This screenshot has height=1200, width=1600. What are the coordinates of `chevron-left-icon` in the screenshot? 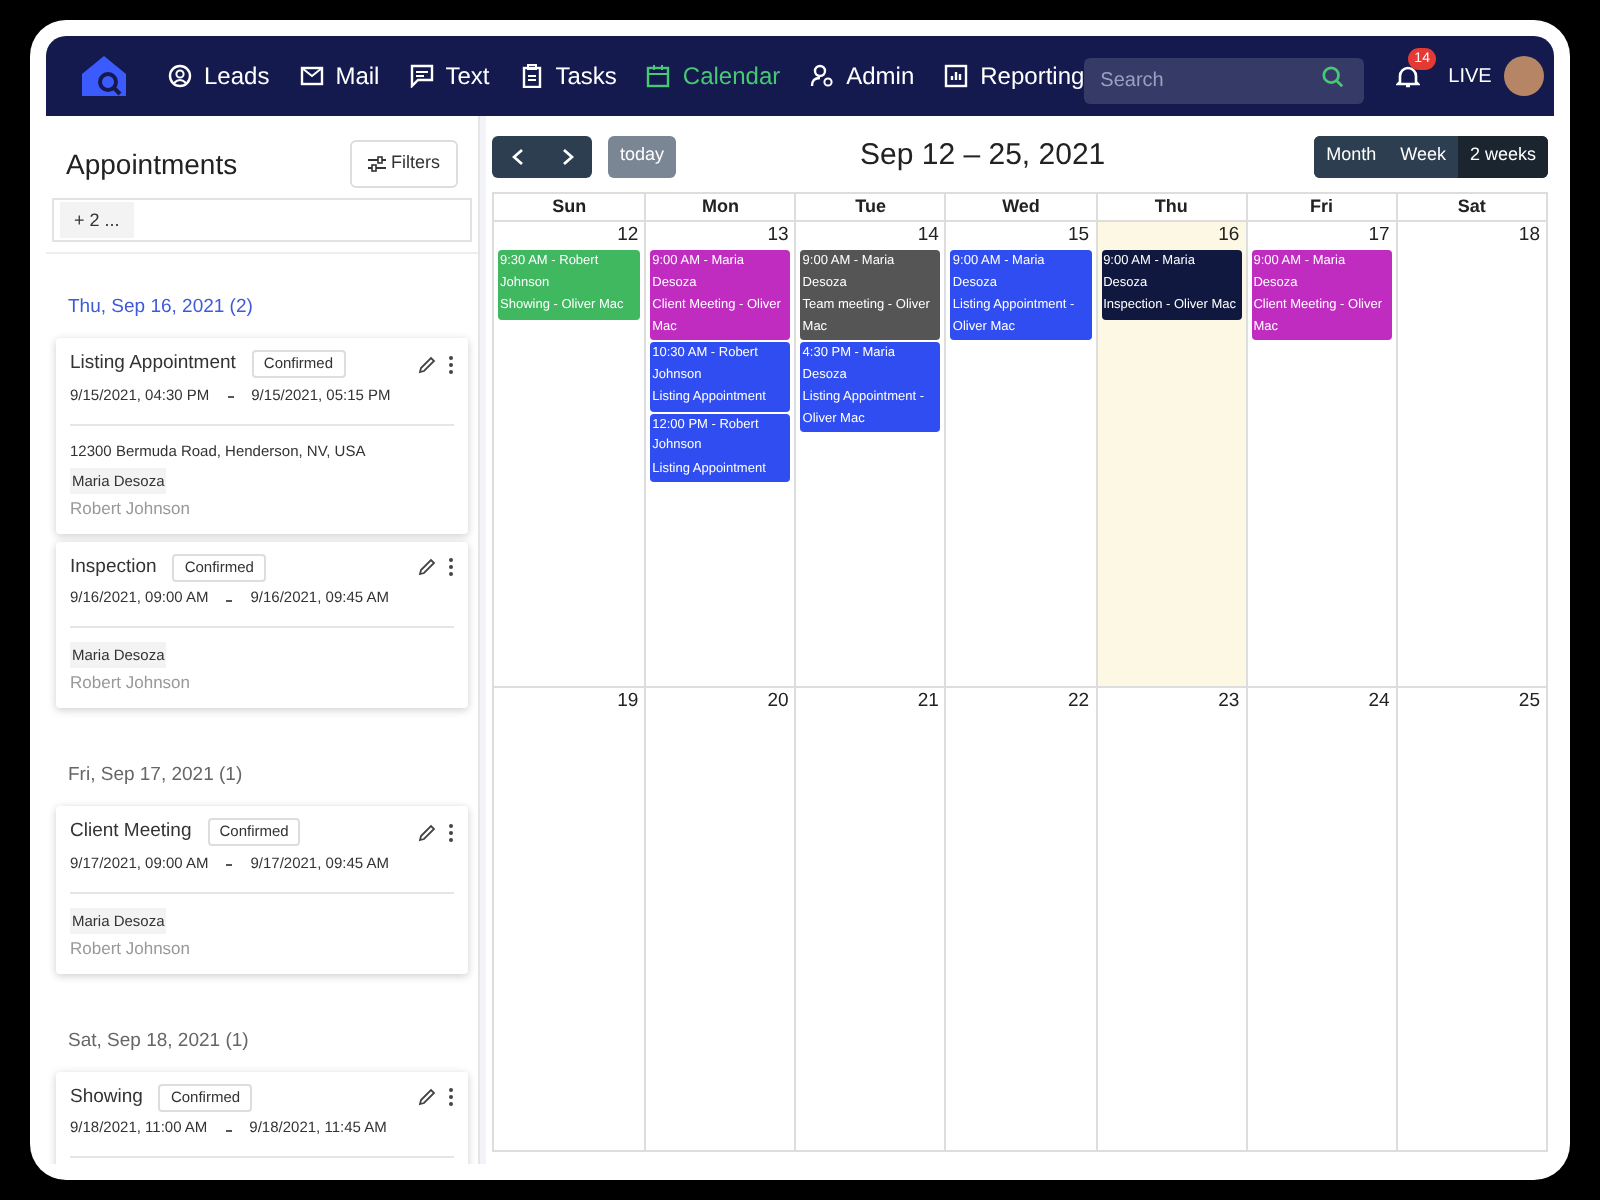 It's located at (517, 156).